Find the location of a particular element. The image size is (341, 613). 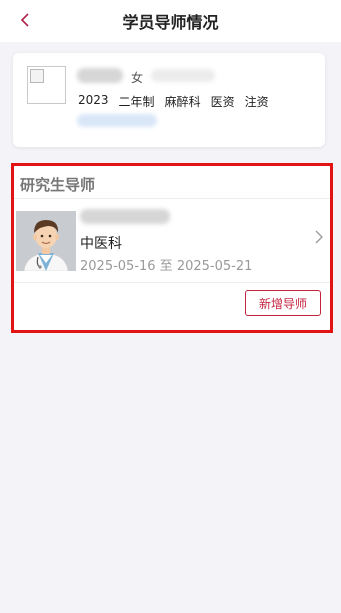

chevron-right-icon is located at coordinates (319, 237).